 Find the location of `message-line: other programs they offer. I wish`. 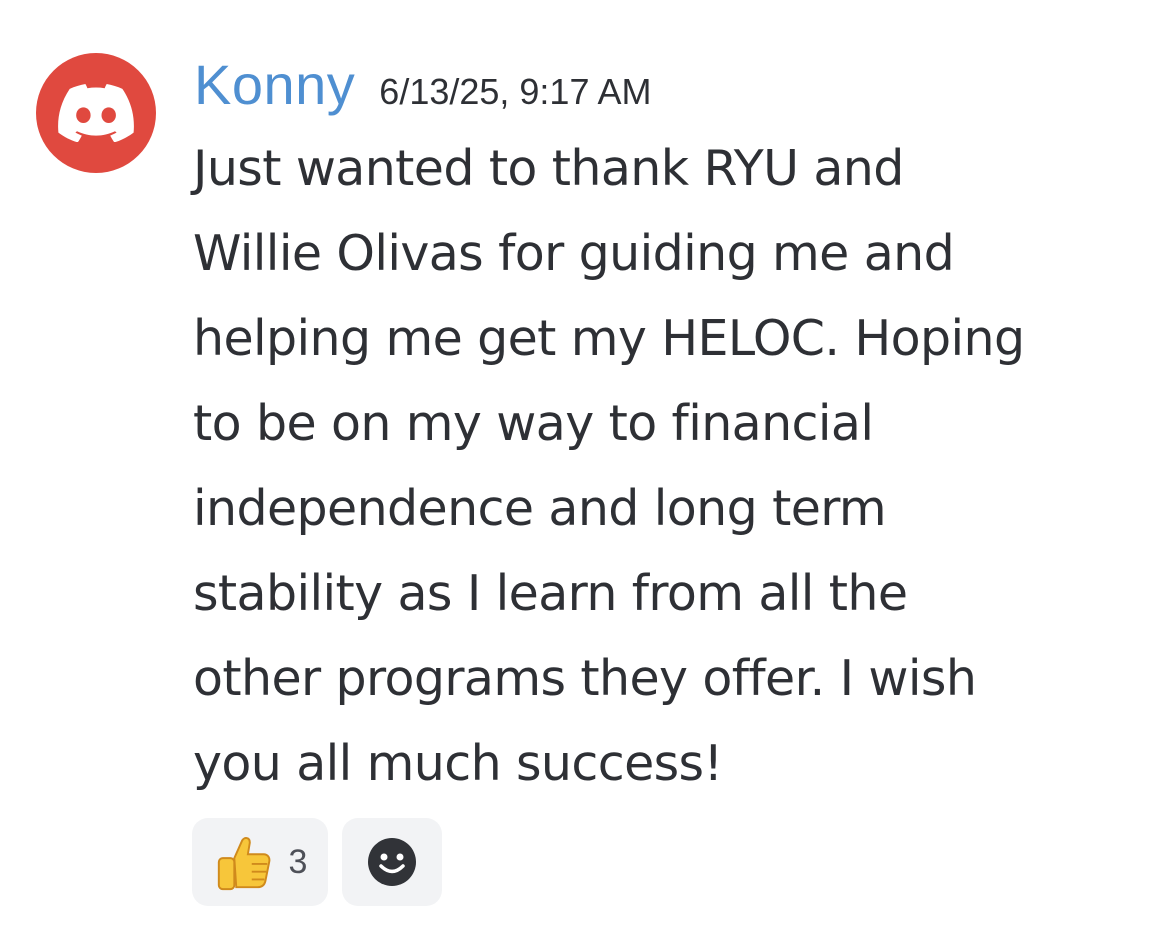

message-line: other programs they offer. I wish is located at coordinates (585, 678).